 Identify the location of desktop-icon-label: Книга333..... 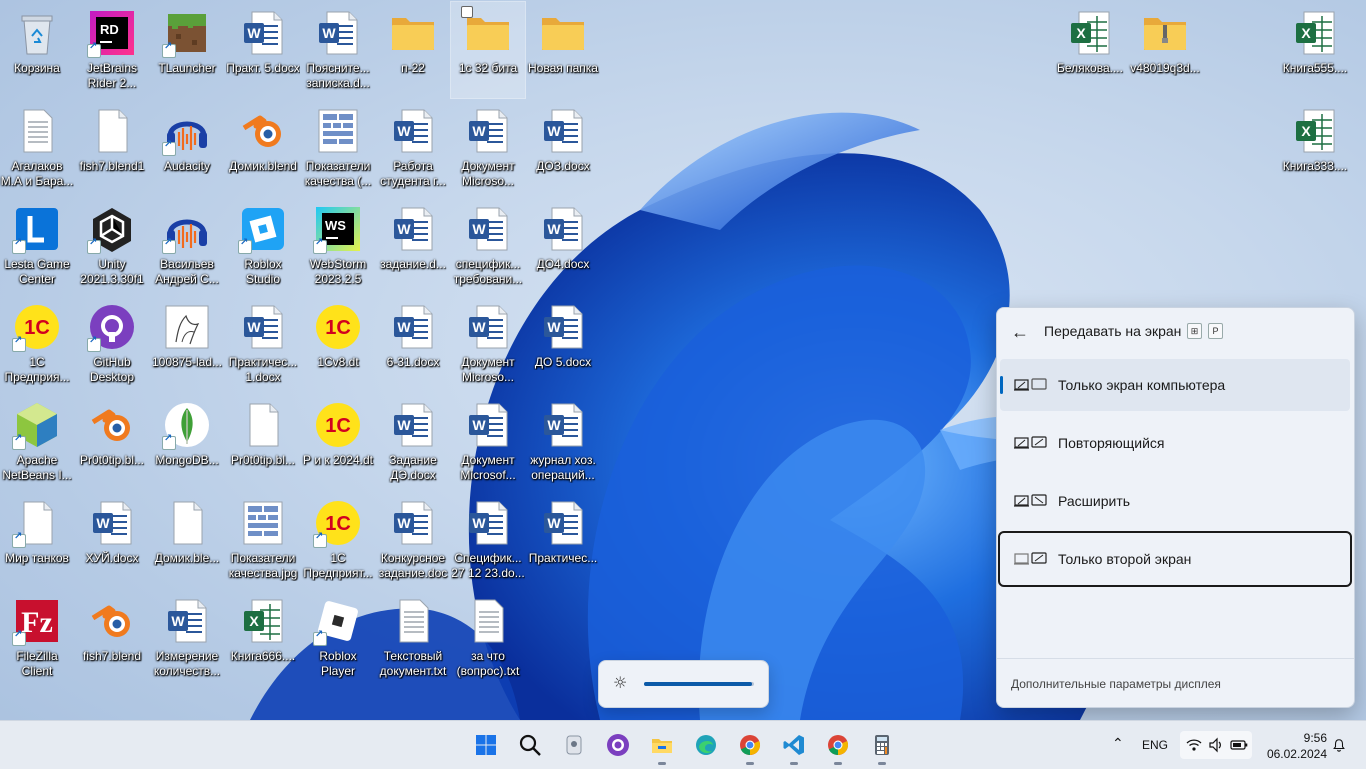
(1315, 166).